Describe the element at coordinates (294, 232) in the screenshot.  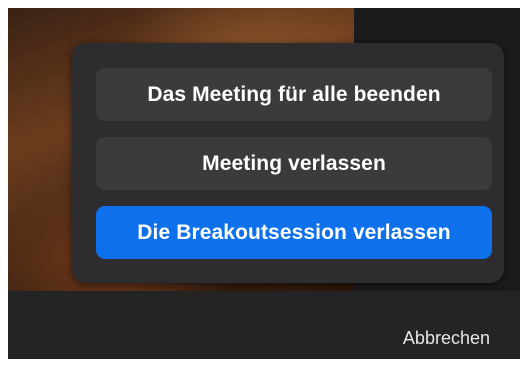
I see `leave-breakout-session-button: Die Breakoutsession verlassen` at that location.